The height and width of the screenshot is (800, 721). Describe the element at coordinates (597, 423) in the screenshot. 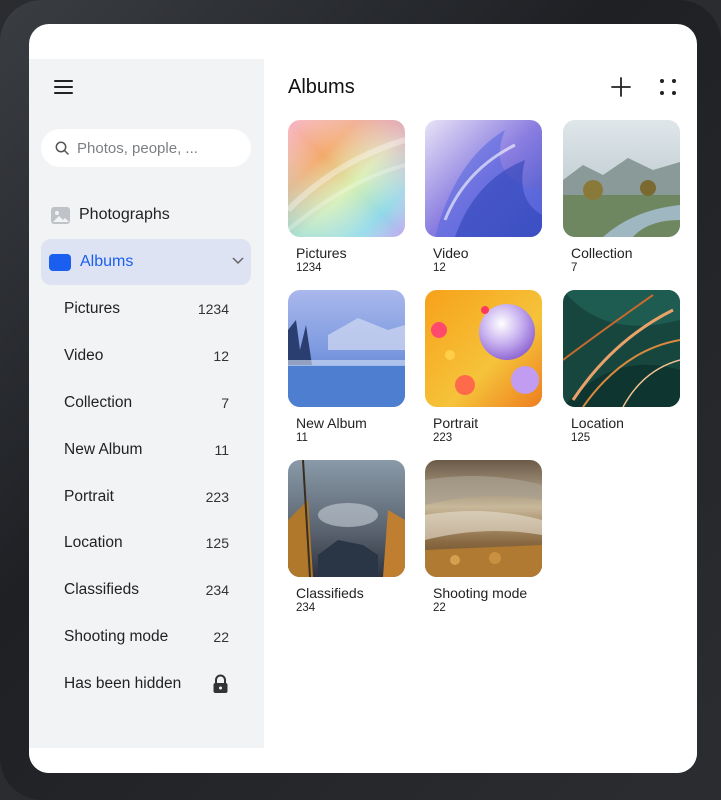

I see `album-name: Location` at that location.